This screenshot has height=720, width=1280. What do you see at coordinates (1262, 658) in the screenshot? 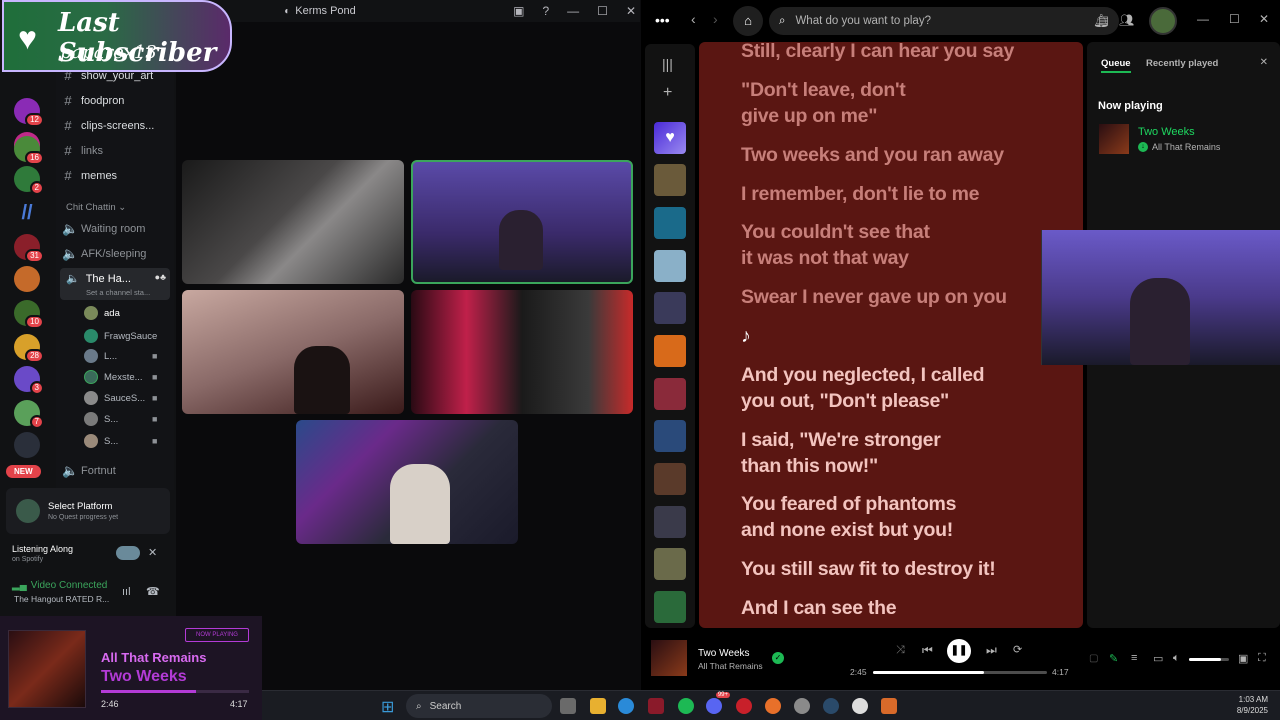
I see `fullscreen-icon: ⛶` at bounding box center [1262, 658].